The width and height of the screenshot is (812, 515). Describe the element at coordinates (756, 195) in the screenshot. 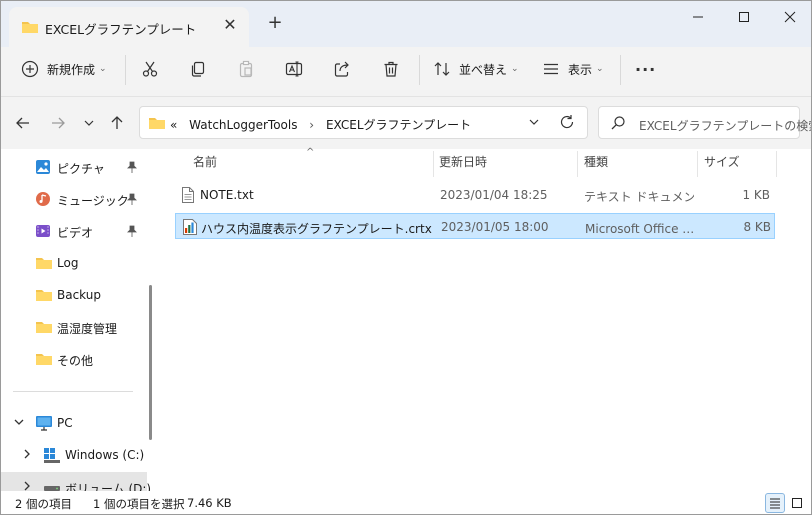

I see `file-size: 1 KB` at that location.